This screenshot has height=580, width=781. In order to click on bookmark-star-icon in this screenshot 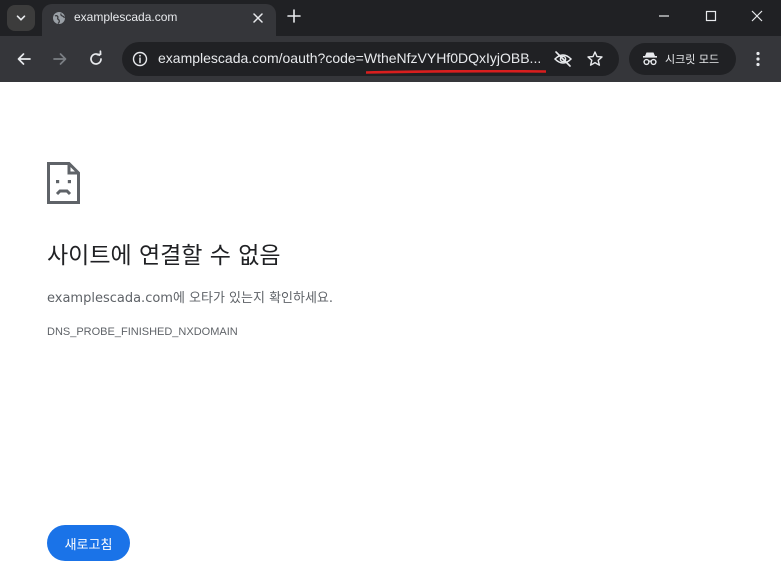, I will do `click(595, 59)`.